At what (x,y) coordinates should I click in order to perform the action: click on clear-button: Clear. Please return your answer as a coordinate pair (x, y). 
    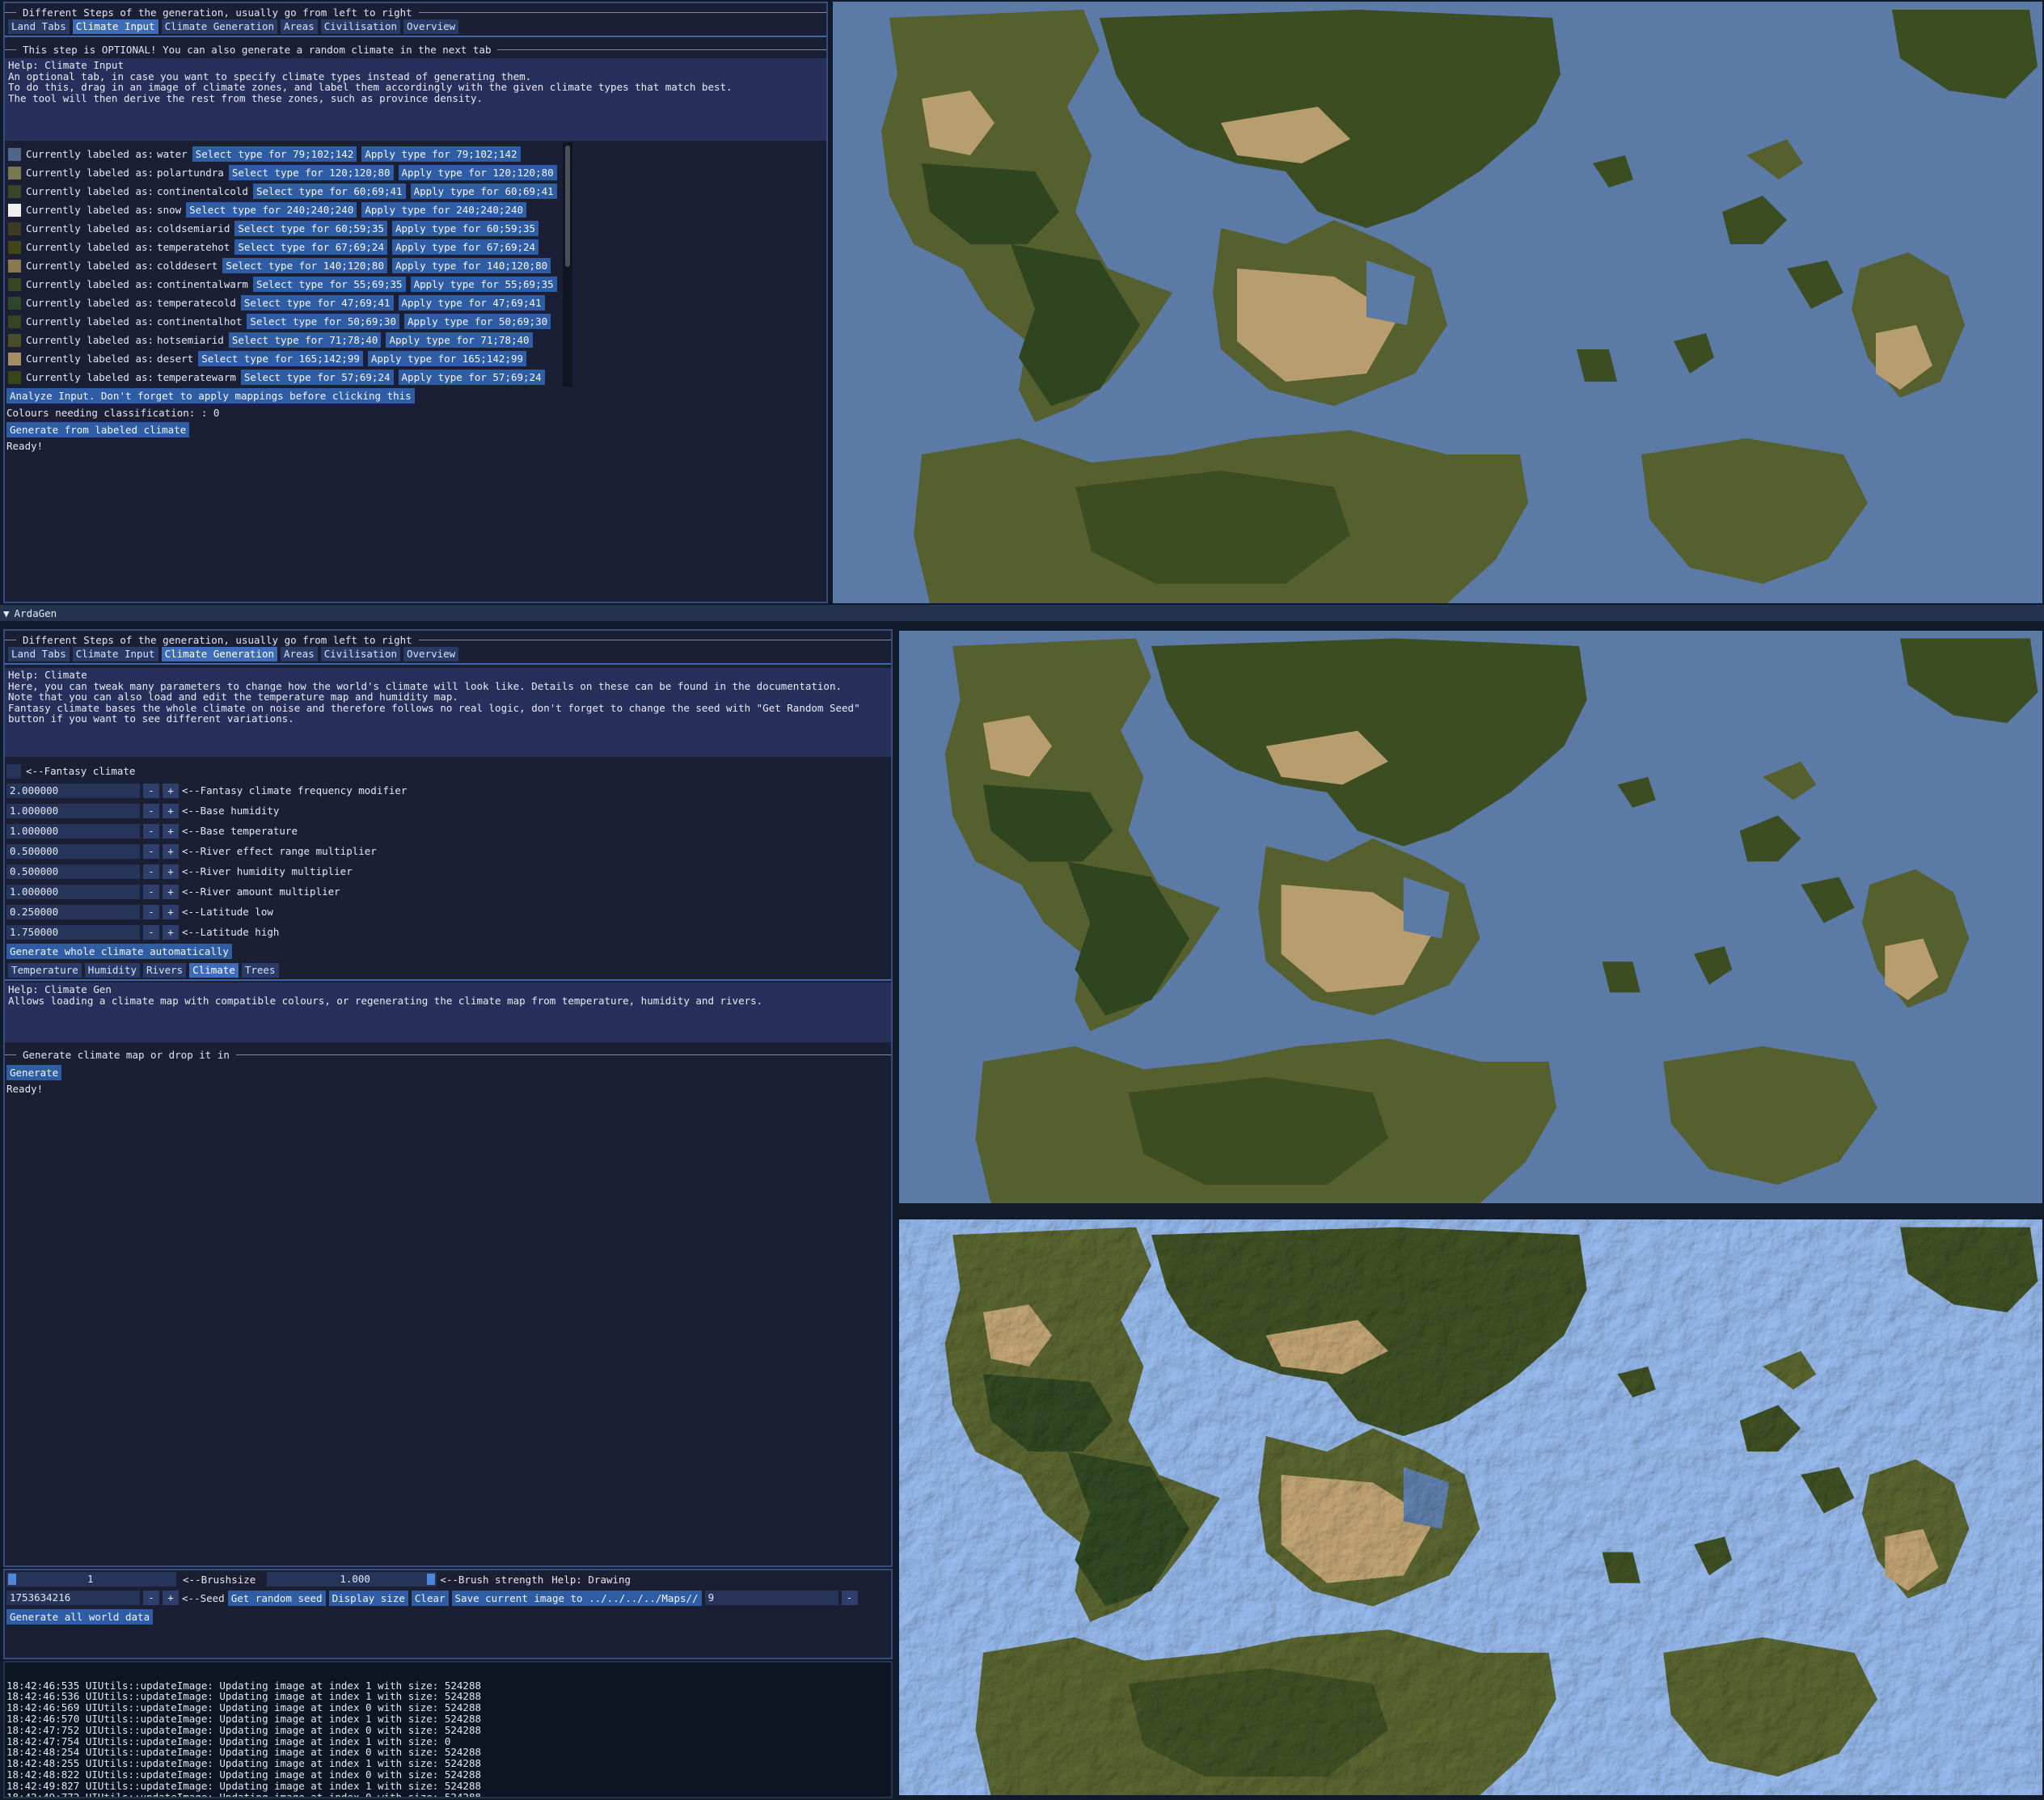
    Looking at the image, I should click on (430, 1598).